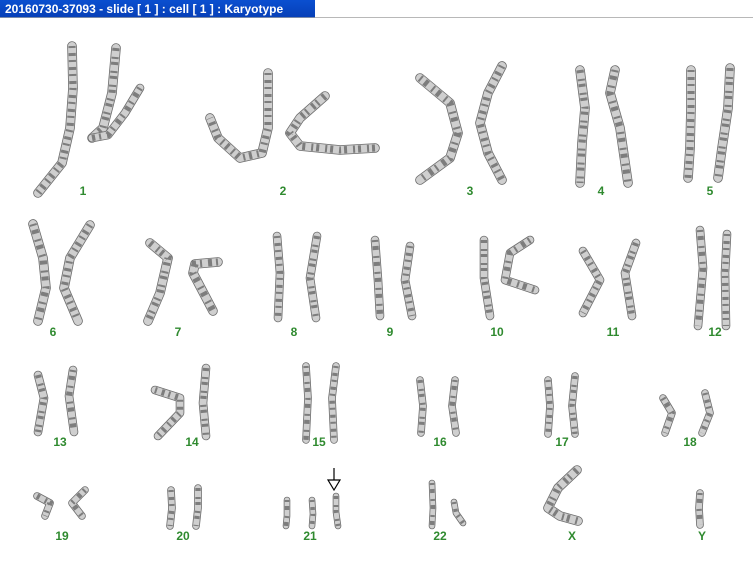  Describe the element at coordinates (702, 536) in the screenshot. I see `chromosome-label-y: Y` at that location.